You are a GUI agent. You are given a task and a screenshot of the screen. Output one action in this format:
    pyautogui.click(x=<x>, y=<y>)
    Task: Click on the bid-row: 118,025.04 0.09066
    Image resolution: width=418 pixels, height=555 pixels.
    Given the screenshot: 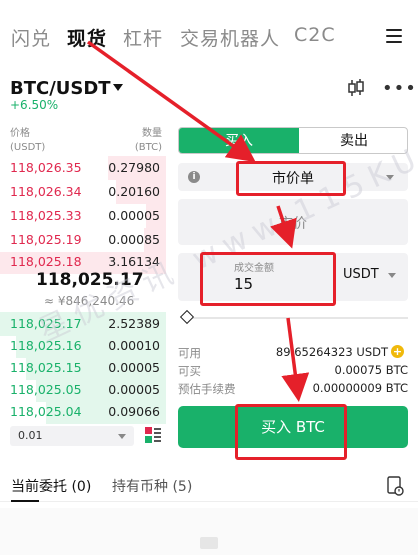 What is the action you would take?
    pyautogui.click(x=83, y=412)
    